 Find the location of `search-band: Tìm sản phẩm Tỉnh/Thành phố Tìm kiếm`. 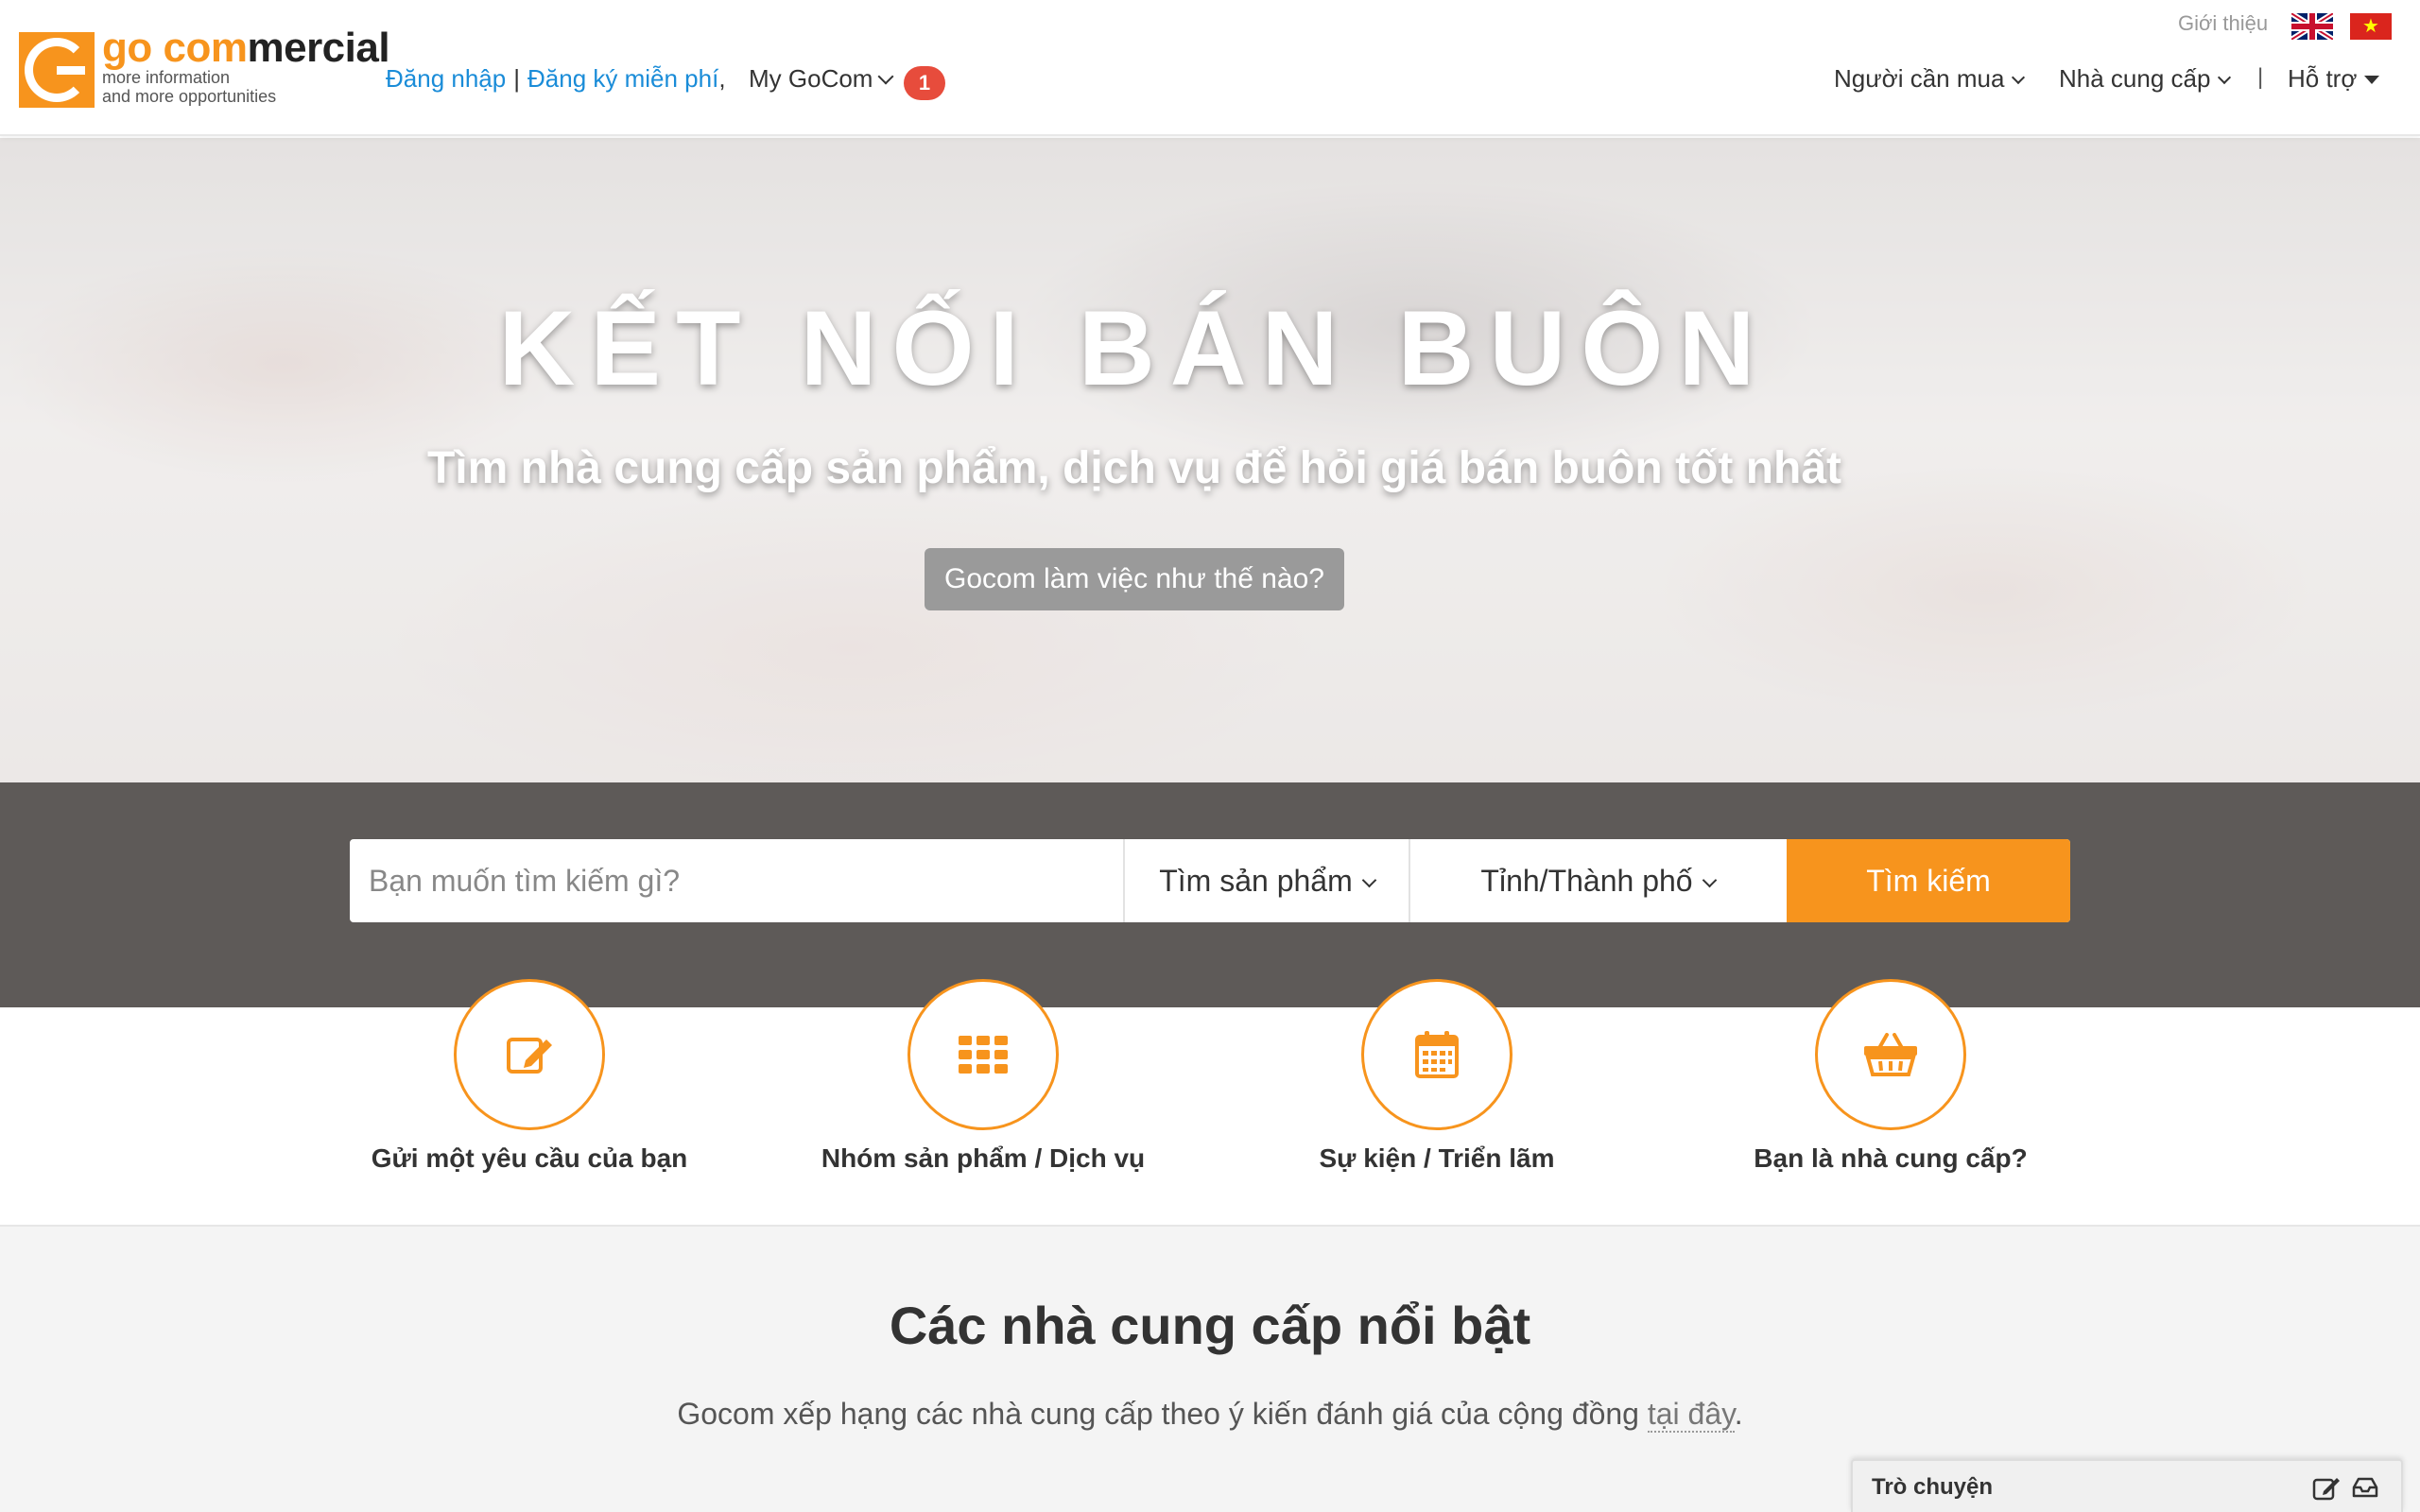

search-band: Tìm sản phẩm Tỉnh/Thành phố Tìm kiếm is located at coordinates (1210, 894).